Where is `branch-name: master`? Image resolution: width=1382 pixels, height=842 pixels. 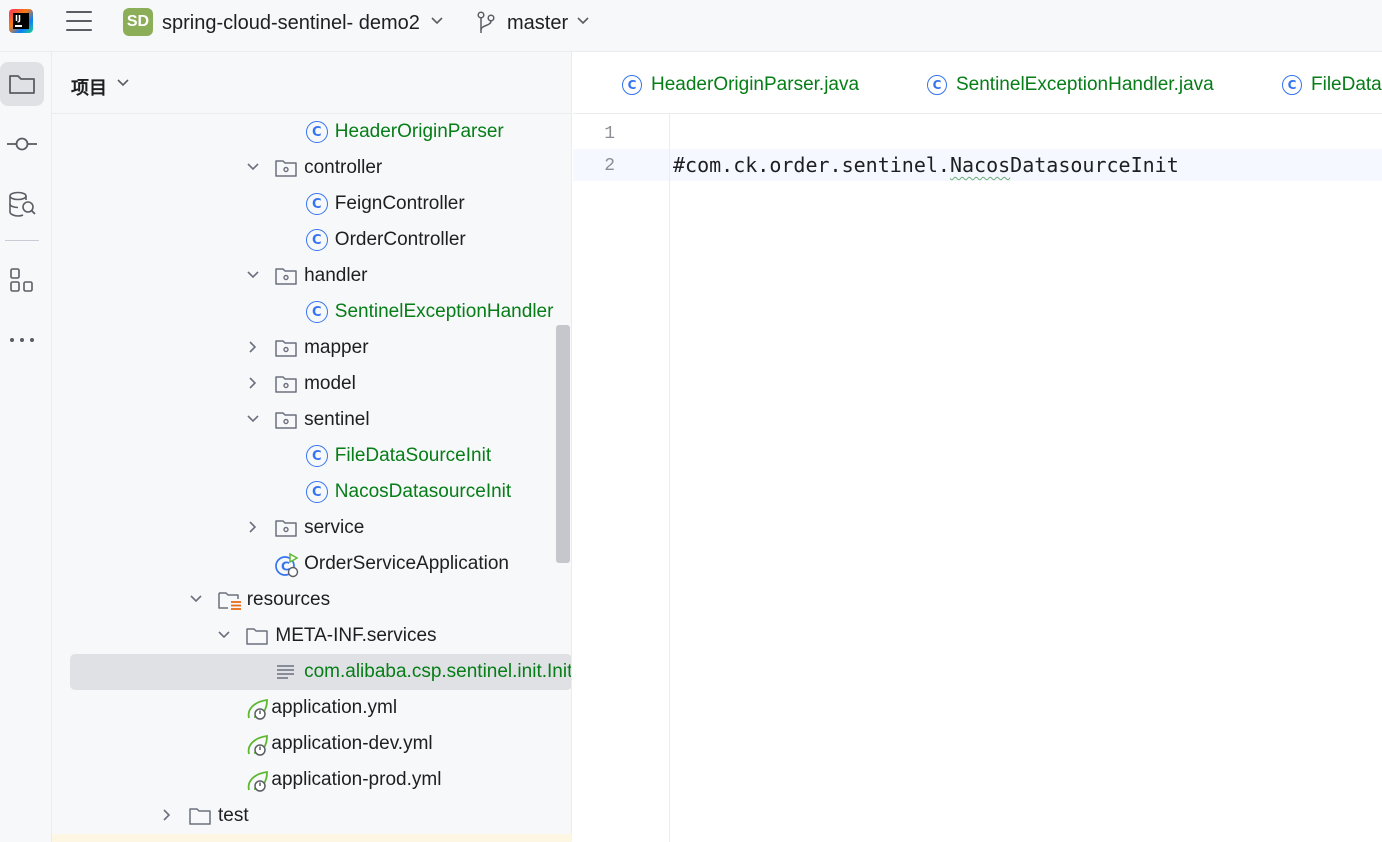 branch-name: master is located at coordinates (537, 23).